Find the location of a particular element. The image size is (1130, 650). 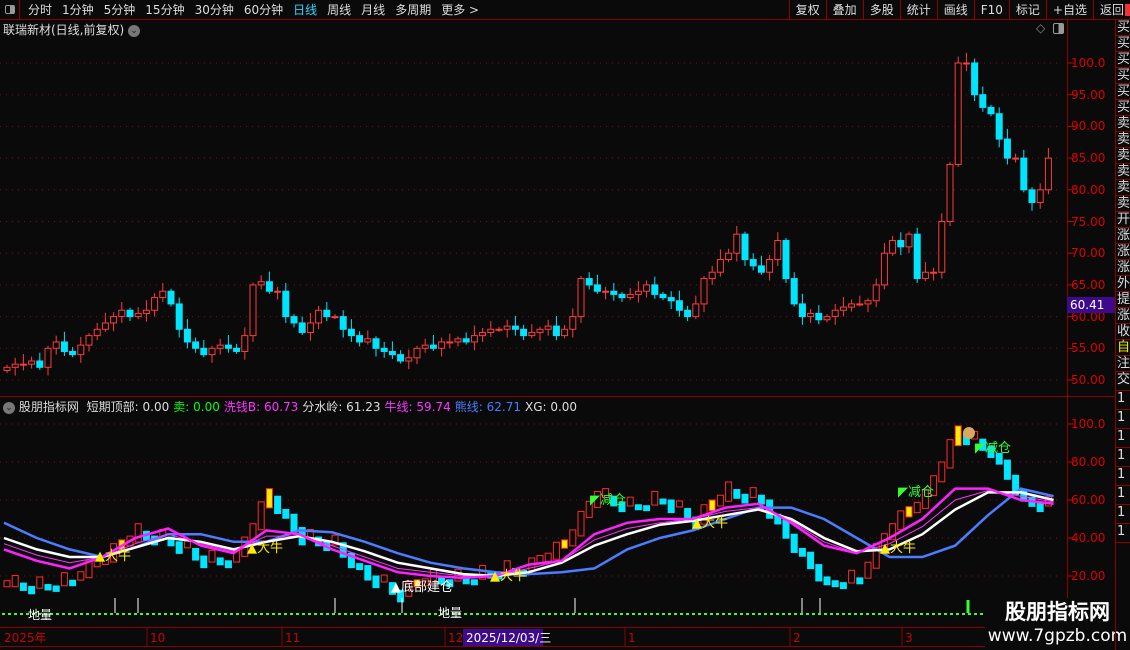

sidebar-cell: 自 is located at coordinates (1123, 348).